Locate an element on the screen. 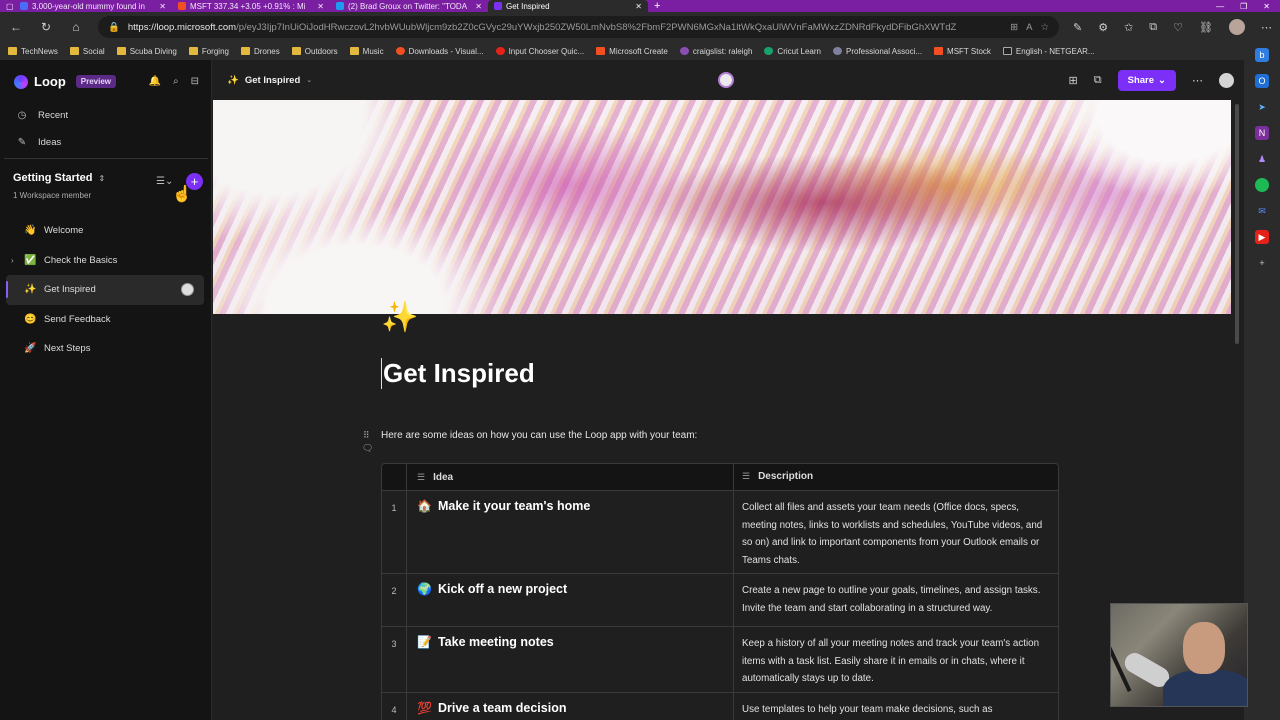  page-emoji: ✨ is located at coordinates (399, 317).